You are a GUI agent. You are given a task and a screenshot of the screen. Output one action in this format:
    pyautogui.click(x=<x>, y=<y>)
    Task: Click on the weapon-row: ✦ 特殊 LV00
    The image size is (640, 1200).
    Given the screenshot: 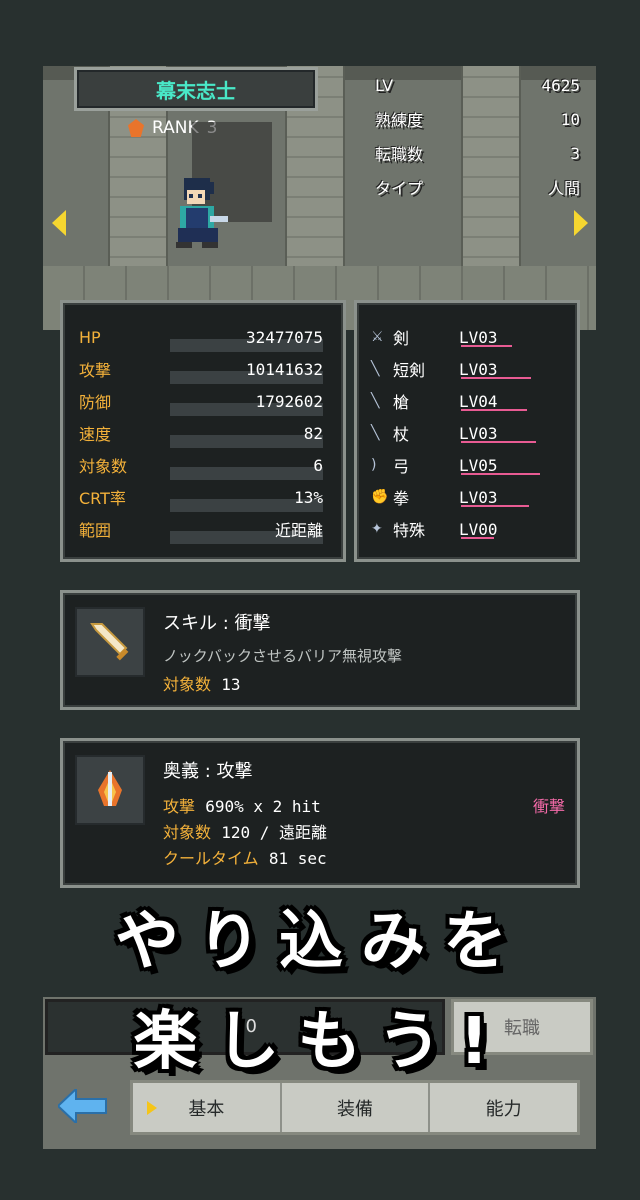 What is the action you would take?
    pyautogui.click(x=434, y=530)
    